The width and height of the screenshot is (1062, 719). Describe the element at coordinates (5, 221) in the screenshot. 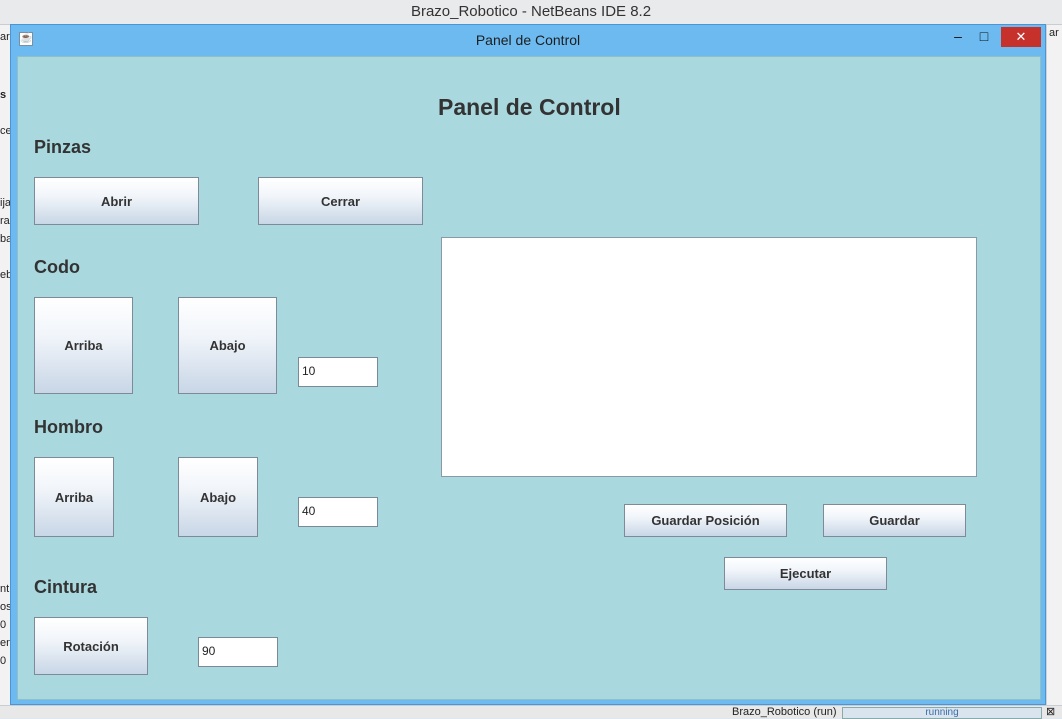

I see `ide-fragment: ra` at that location.